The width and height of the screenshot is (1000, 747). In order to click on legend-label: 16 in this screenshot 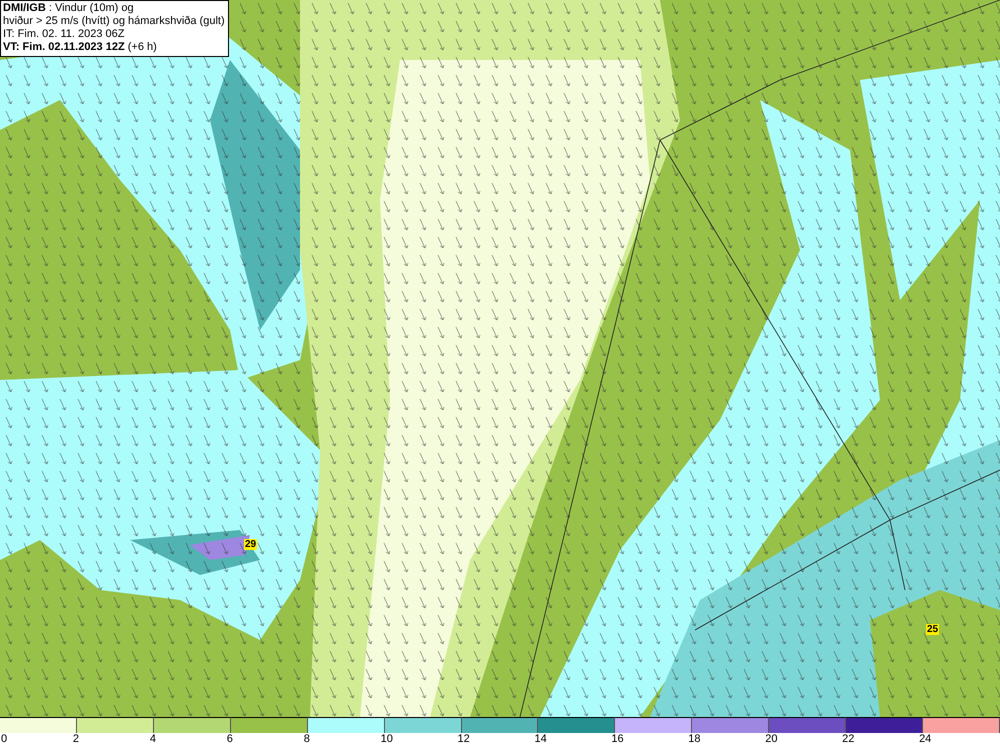, I will do `click(617, 739)`.